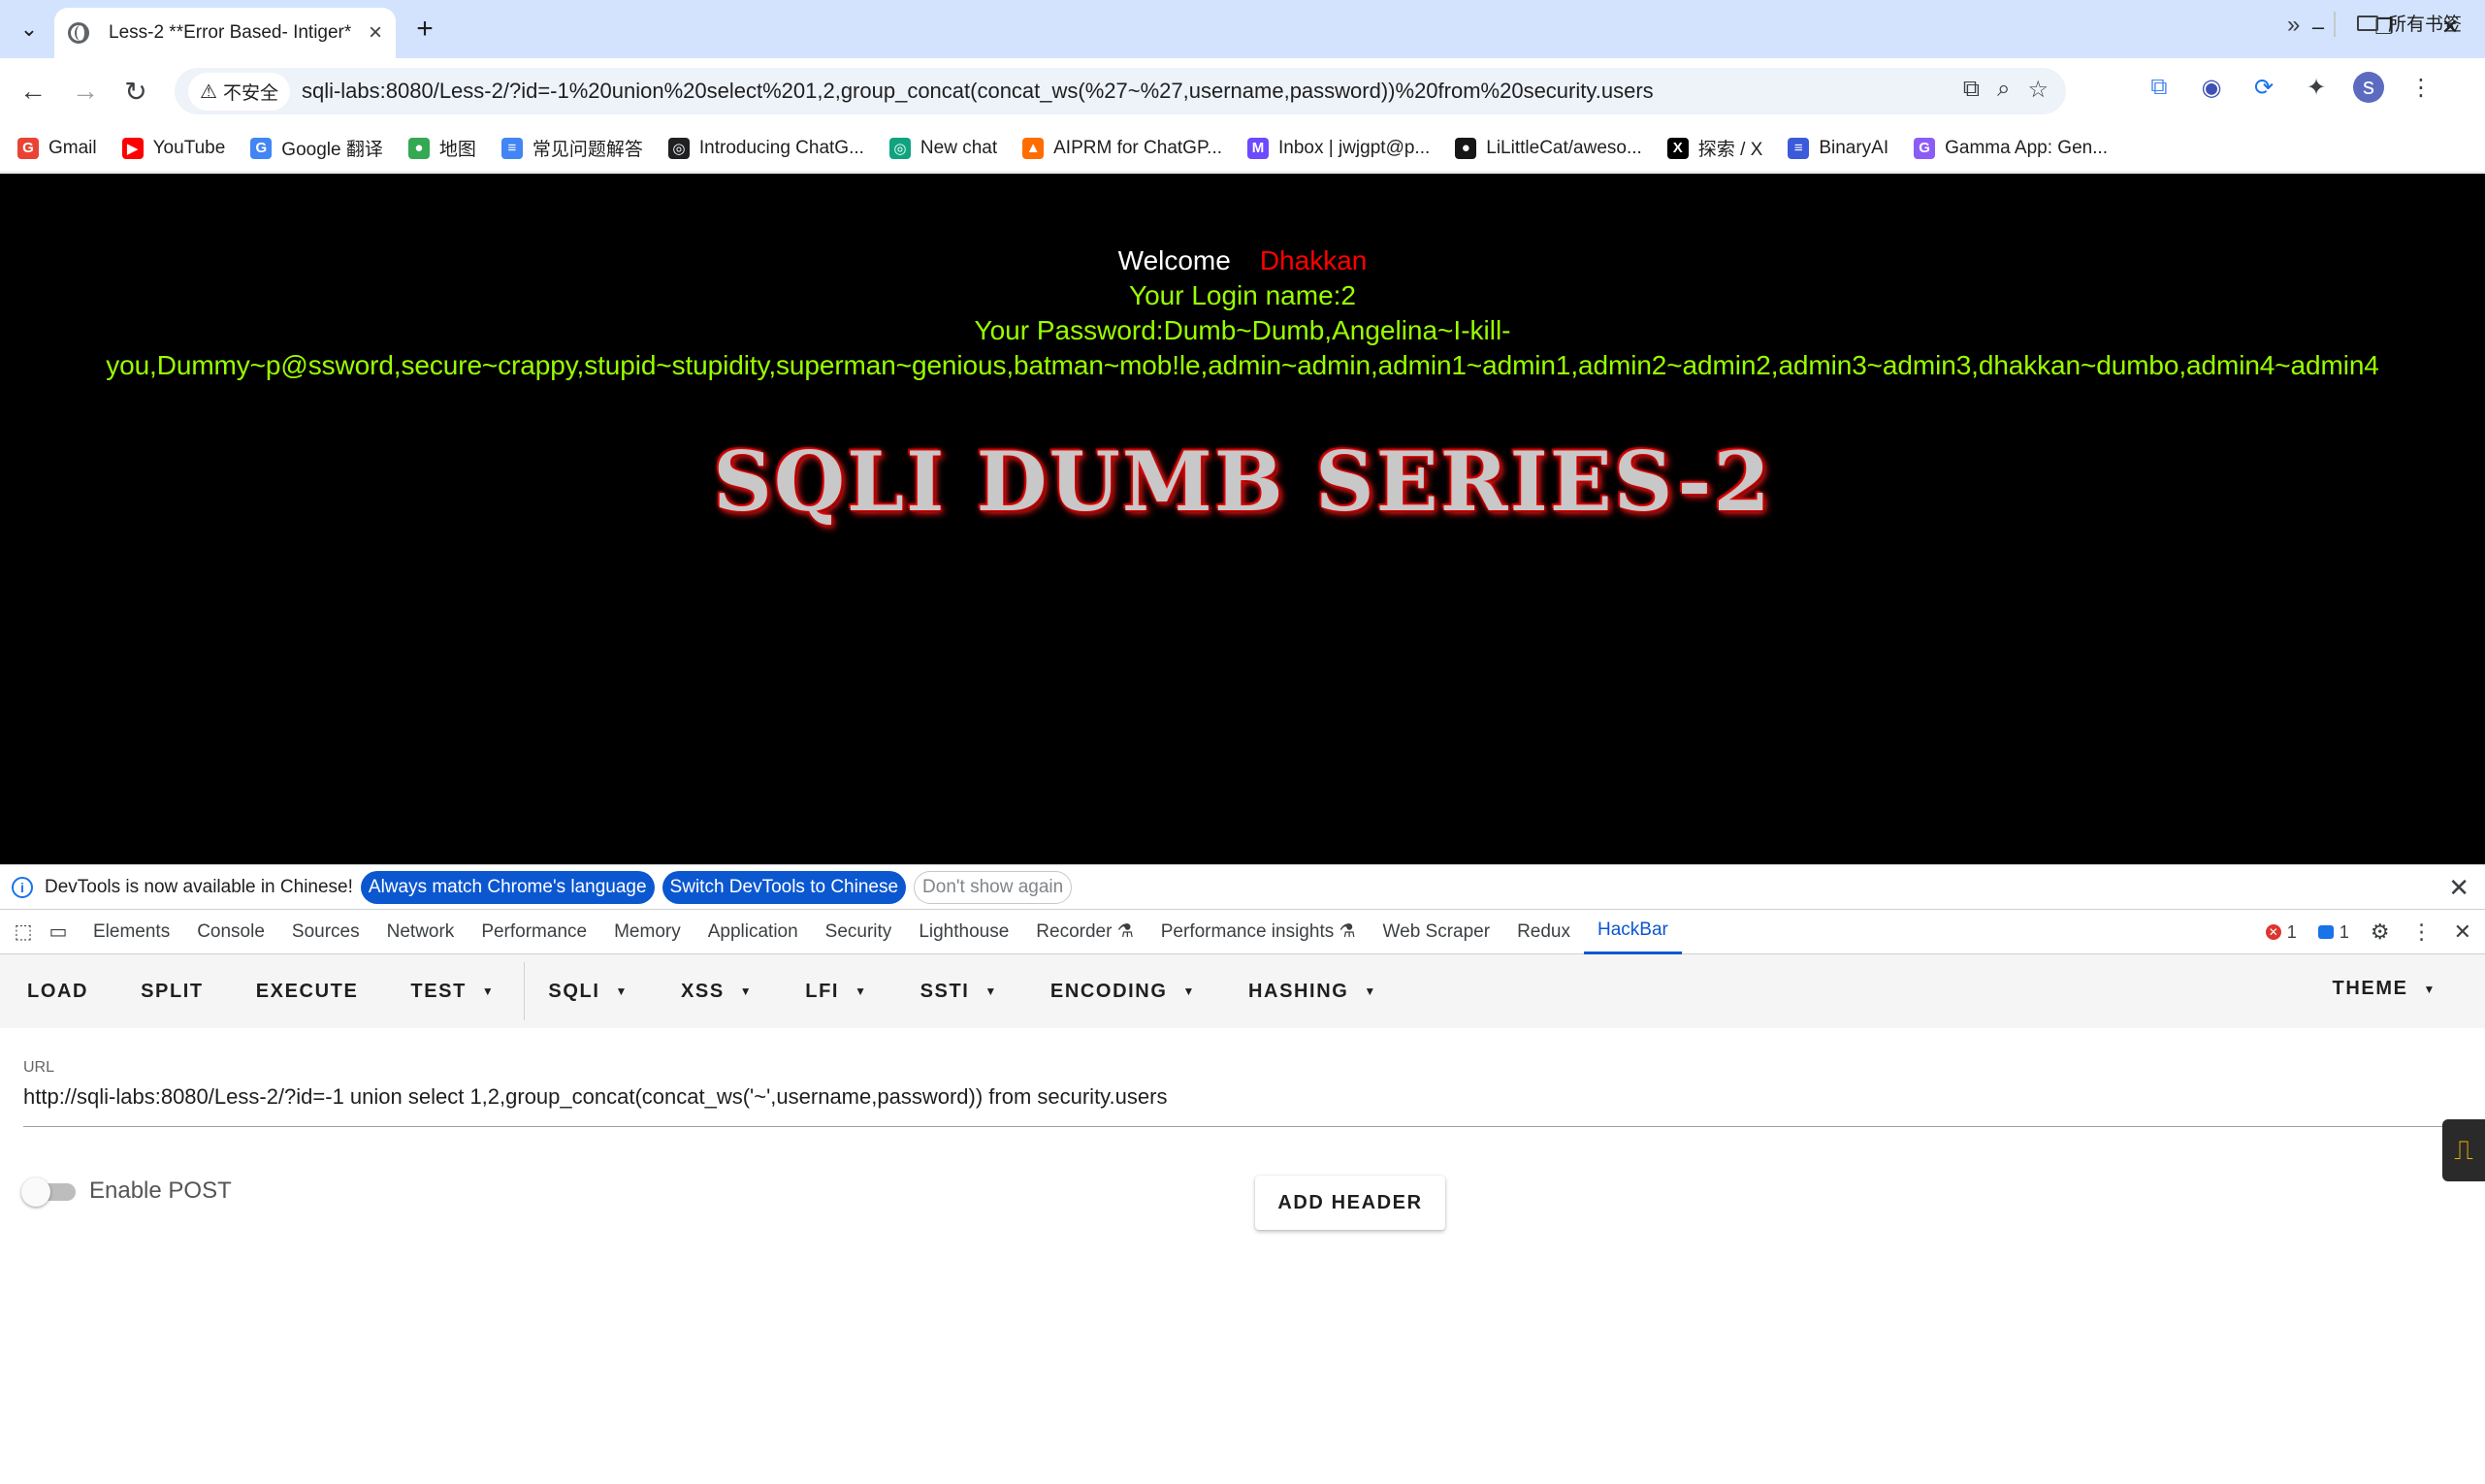 This screenshot has width=2485, height=1484. I want to click on lfi-menu-button: LFI ▼, so click(836, 992).